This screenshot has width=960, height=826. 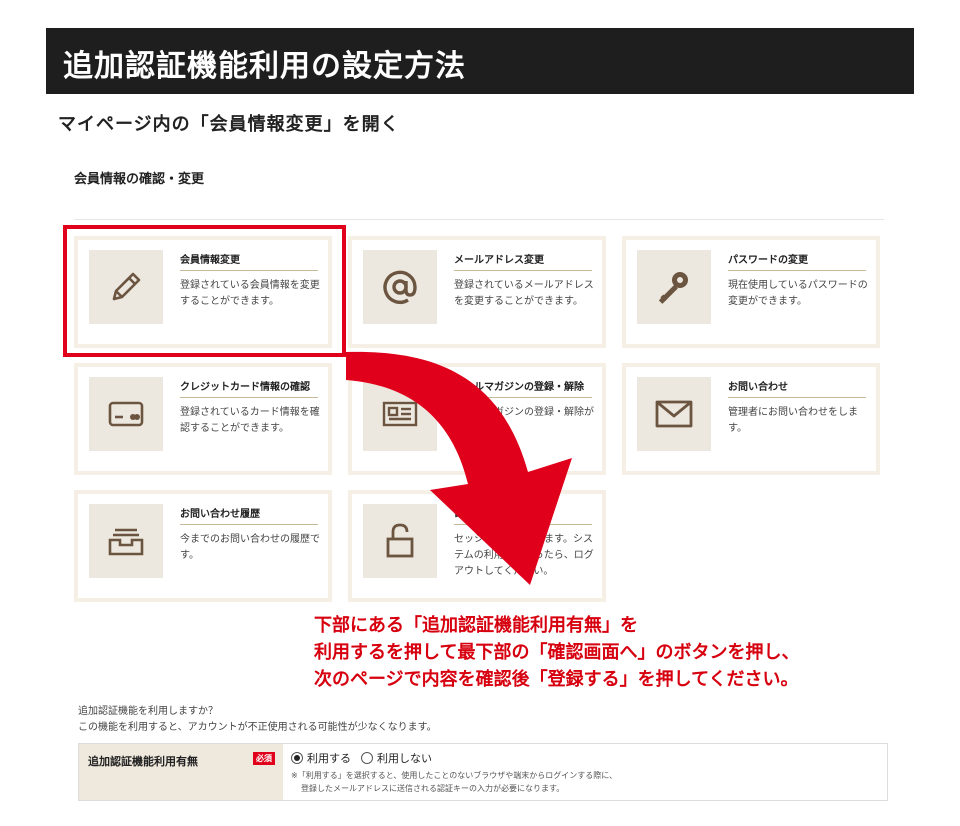 I want to click on card-contact-history: お問い合わせ履歴 今までのお問い合わせの履歴です。, so click(x=203, y=546).